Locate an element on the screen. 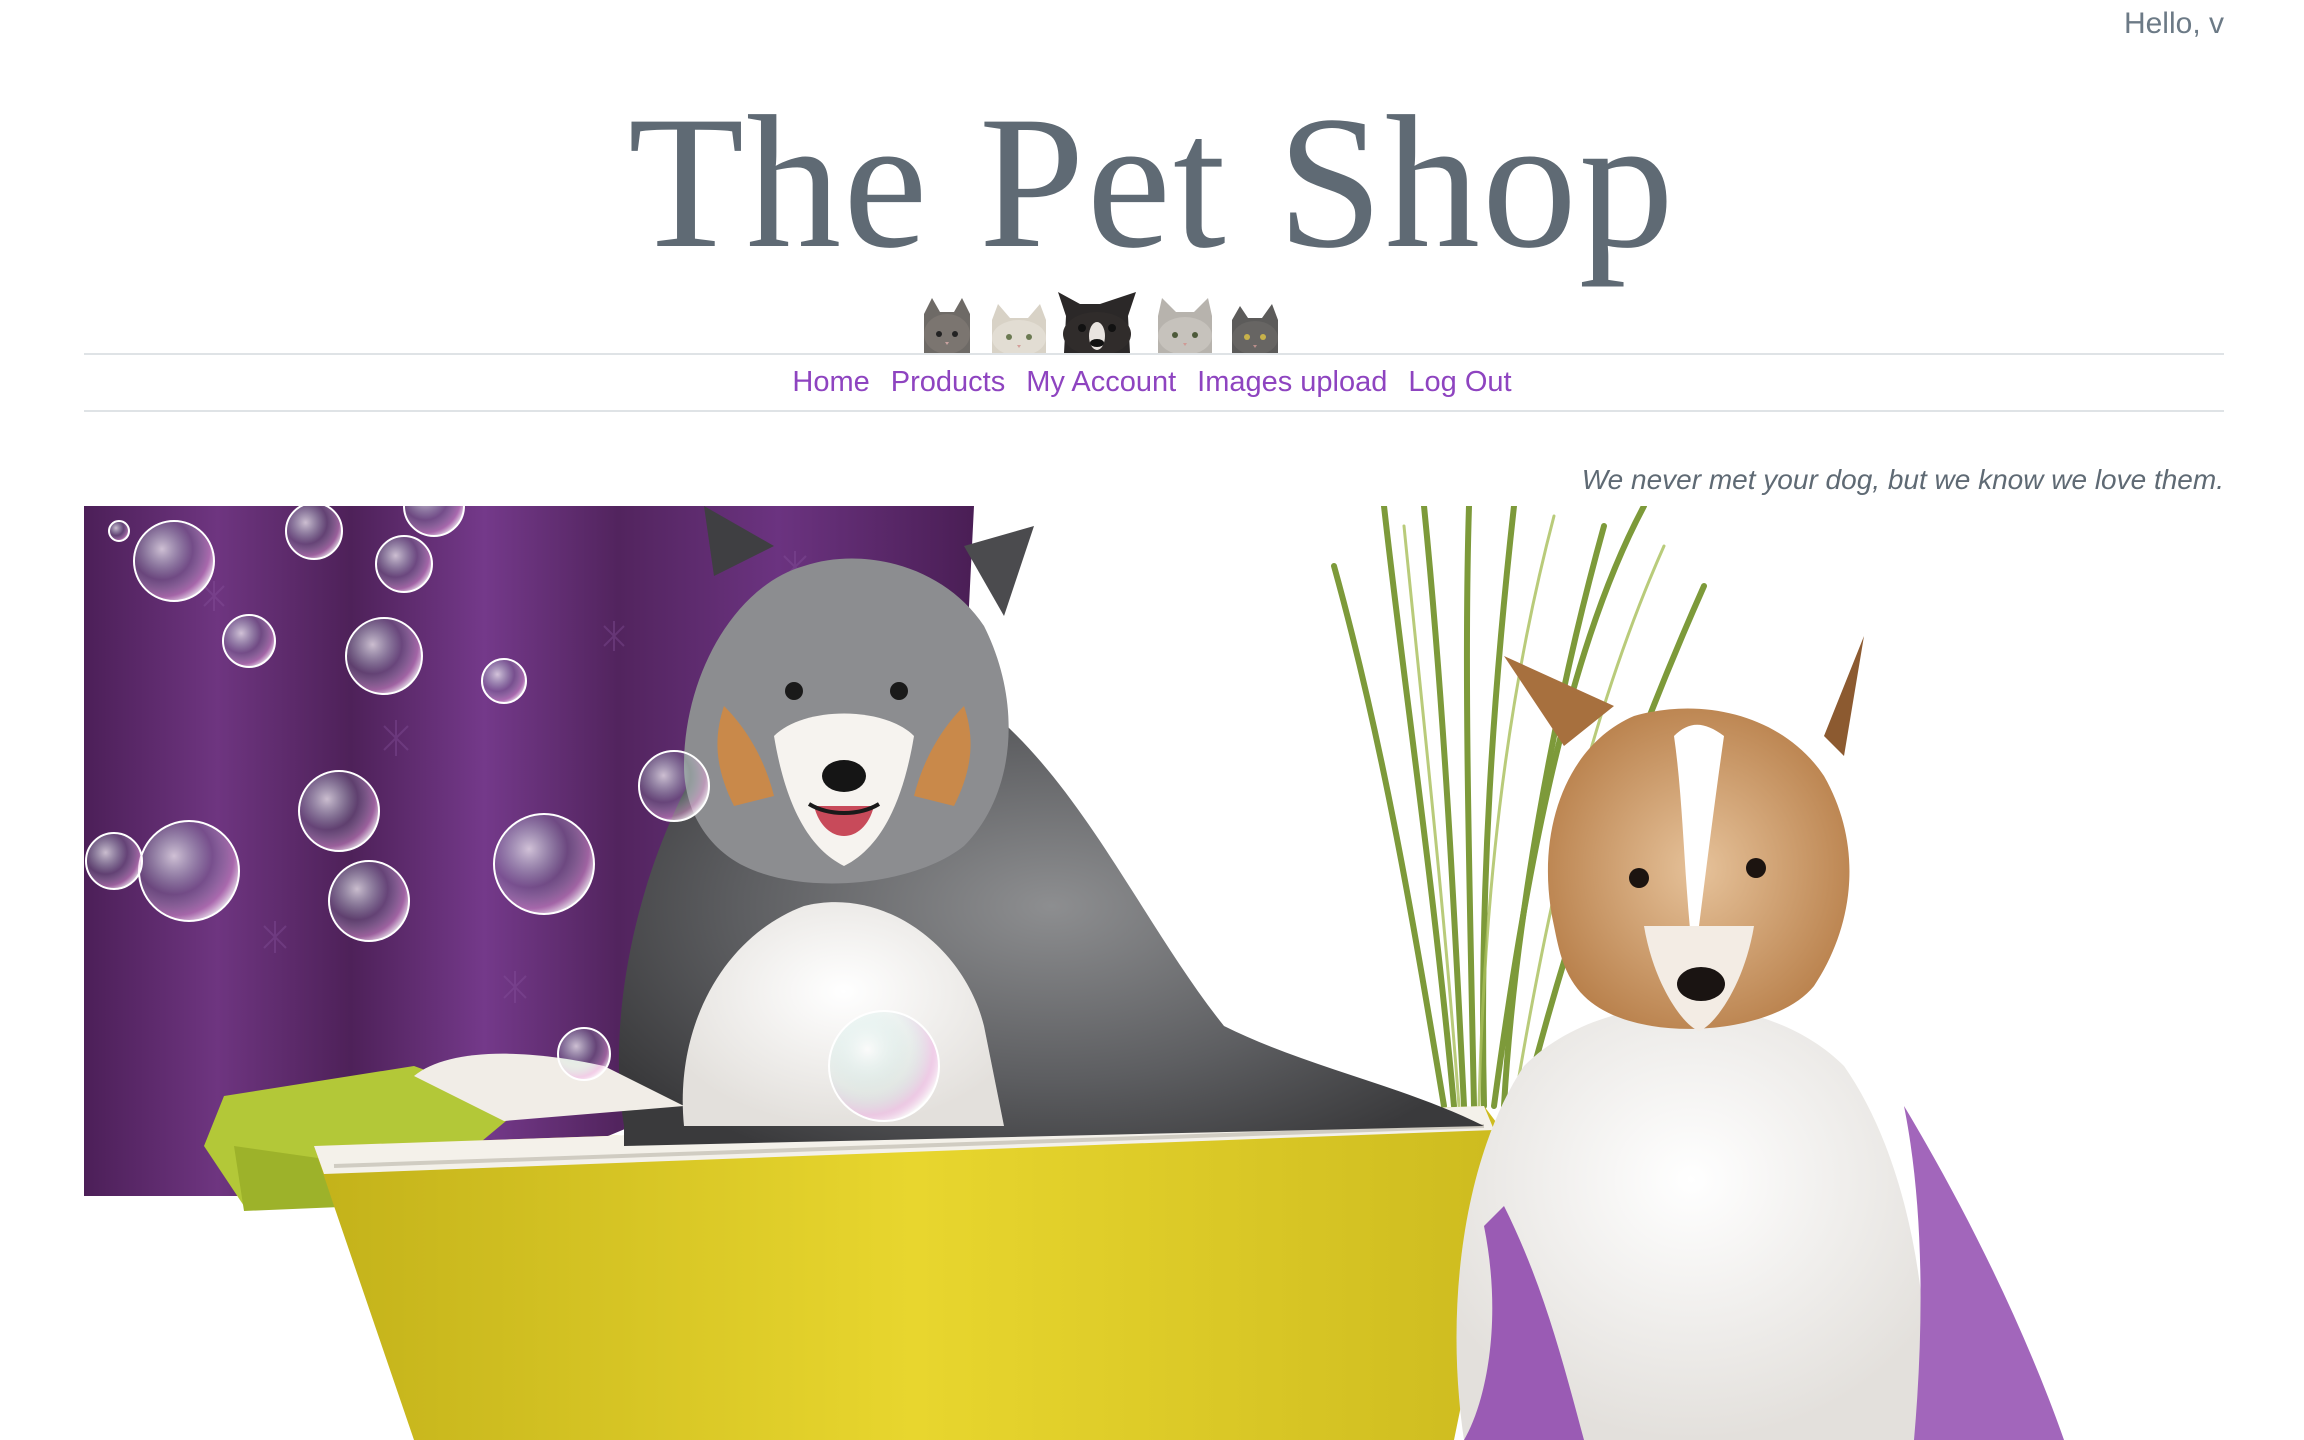  nav-products-link: Products is located at coordinates (948, 382).